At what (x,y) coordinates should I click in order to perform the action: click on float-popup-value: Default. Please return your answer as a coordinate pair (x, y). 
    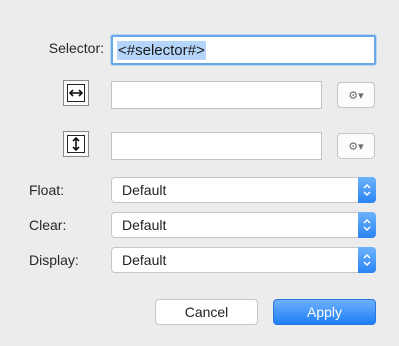
    Looking at the image, I should click on (144, 190).